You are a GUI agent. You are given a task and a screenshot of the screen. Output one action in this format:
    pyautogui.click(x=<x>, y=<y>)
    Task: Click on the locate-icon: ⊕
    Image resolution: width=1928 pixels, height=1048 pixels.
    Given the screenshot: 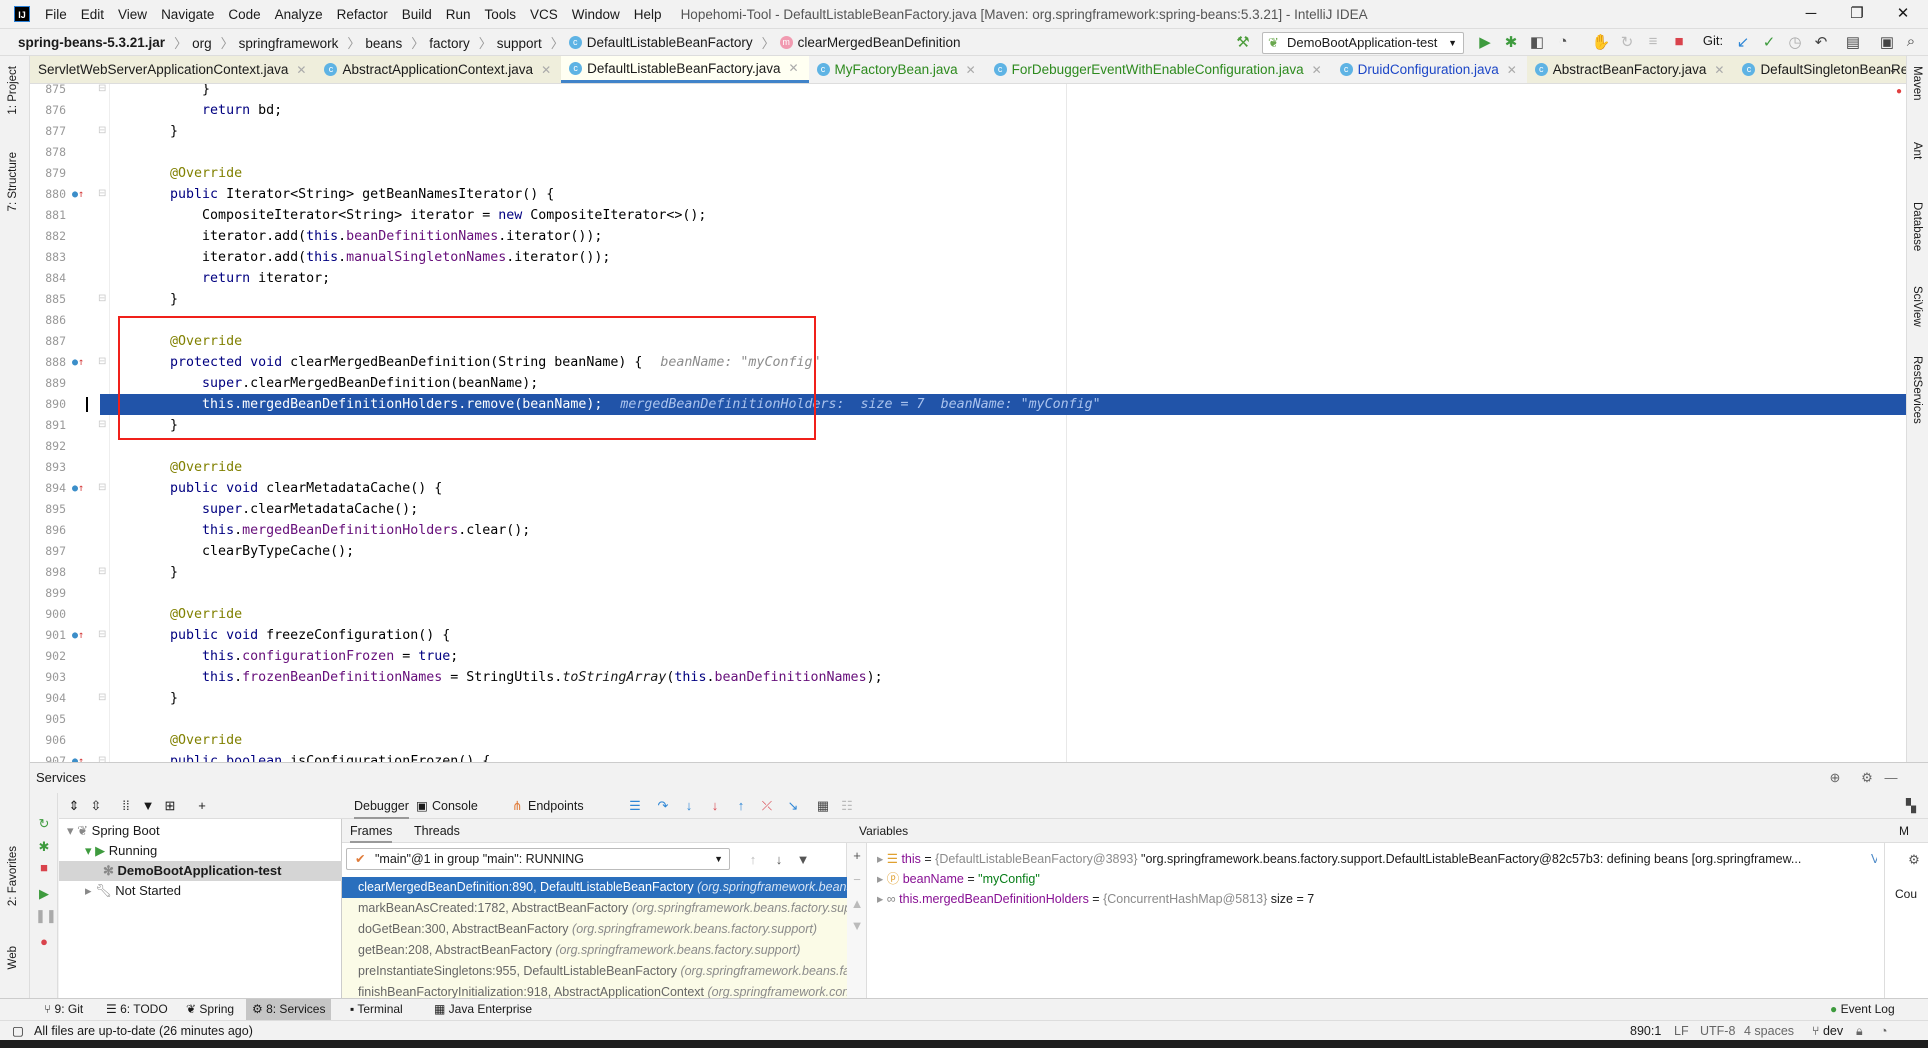 What is the action you would take?
    pyautogui.click(x=1835, y=778)
    